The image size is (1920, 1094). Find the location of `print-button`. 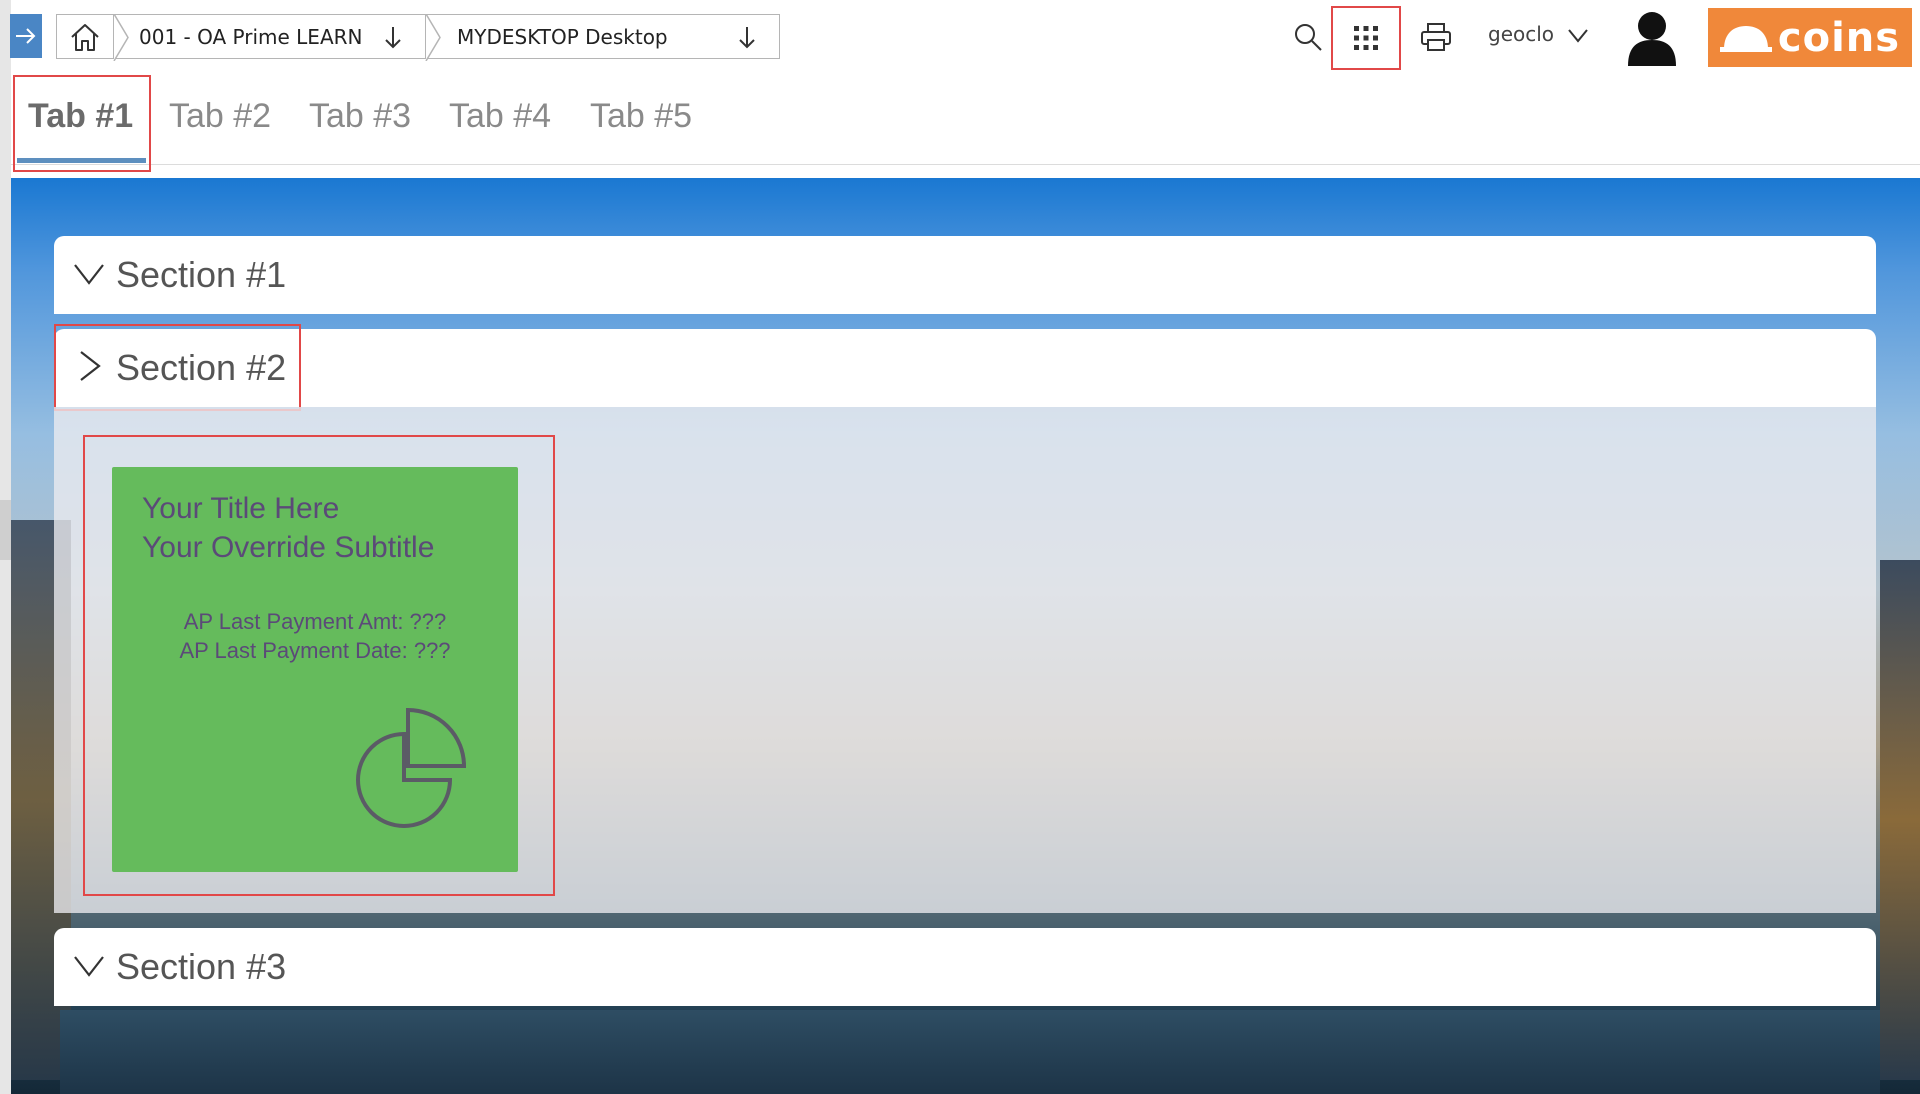

print-button is located at coordinates (1436, 36).